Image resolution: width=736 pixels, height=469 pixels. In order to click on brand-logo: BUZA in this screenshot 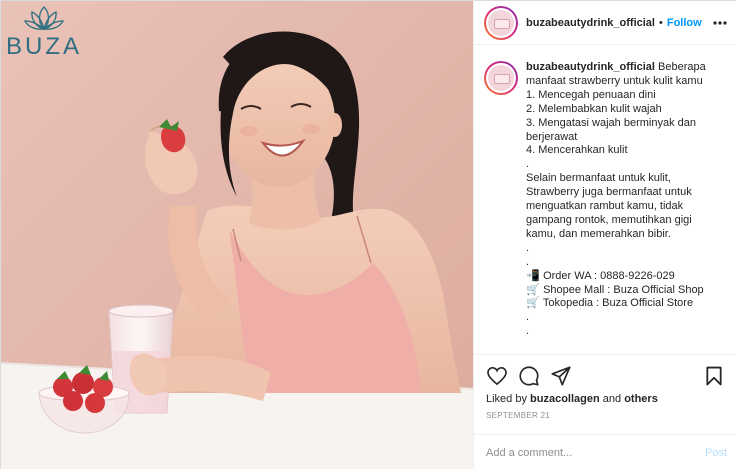, I will do `click(44, 32)`.